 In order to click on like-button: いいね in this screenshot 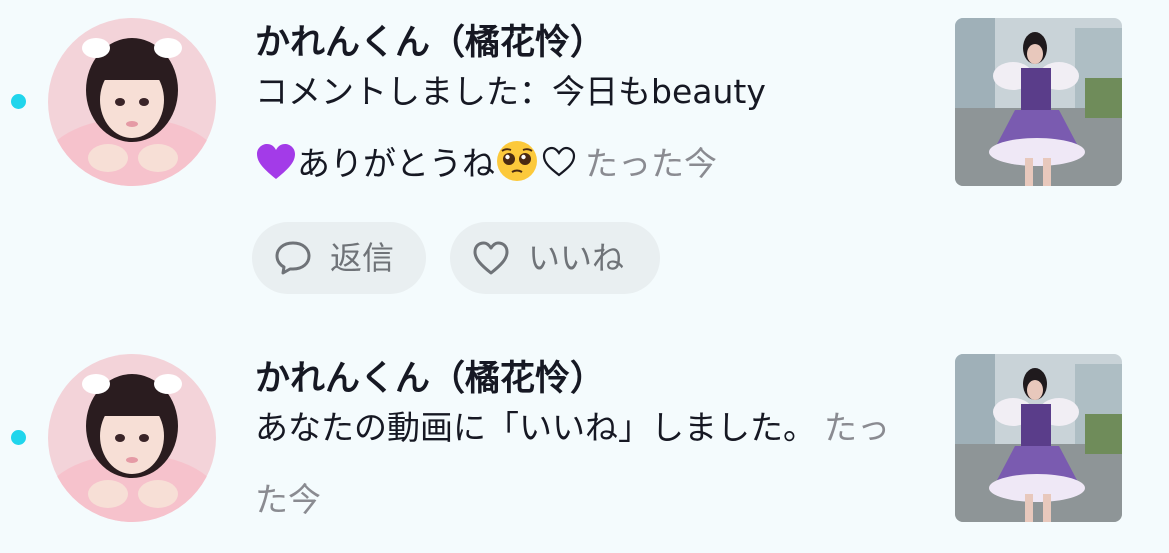, I will do `click(555, 258)`.